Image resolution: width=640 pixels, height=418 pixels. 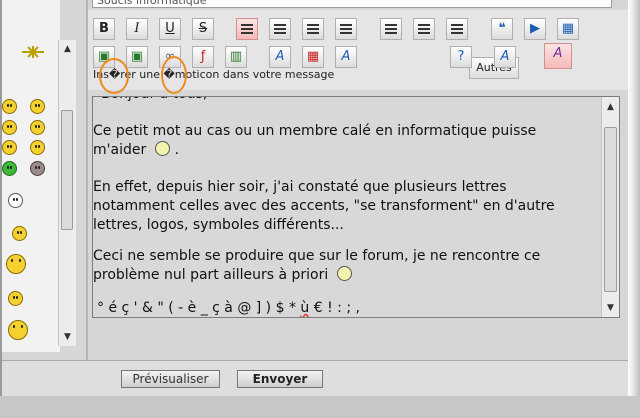 I want to click on clear-format-button: A, so click(x=505, y=57).